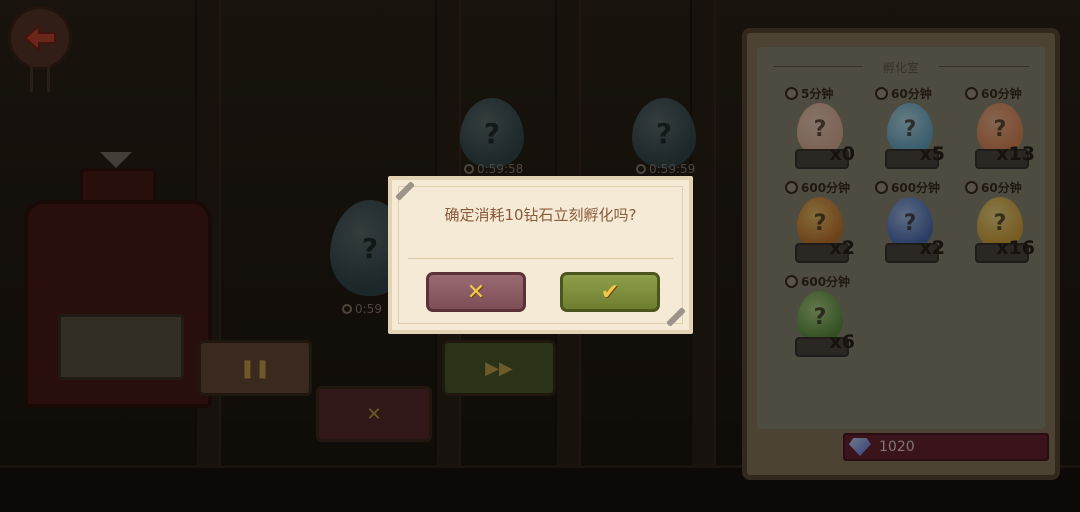  Describe the element at coordinates (540, 255) in the screenshot. I see `confirm-dialog: 确定消耗10钻石立刻孵化吗? ✕ ✔` at that location.